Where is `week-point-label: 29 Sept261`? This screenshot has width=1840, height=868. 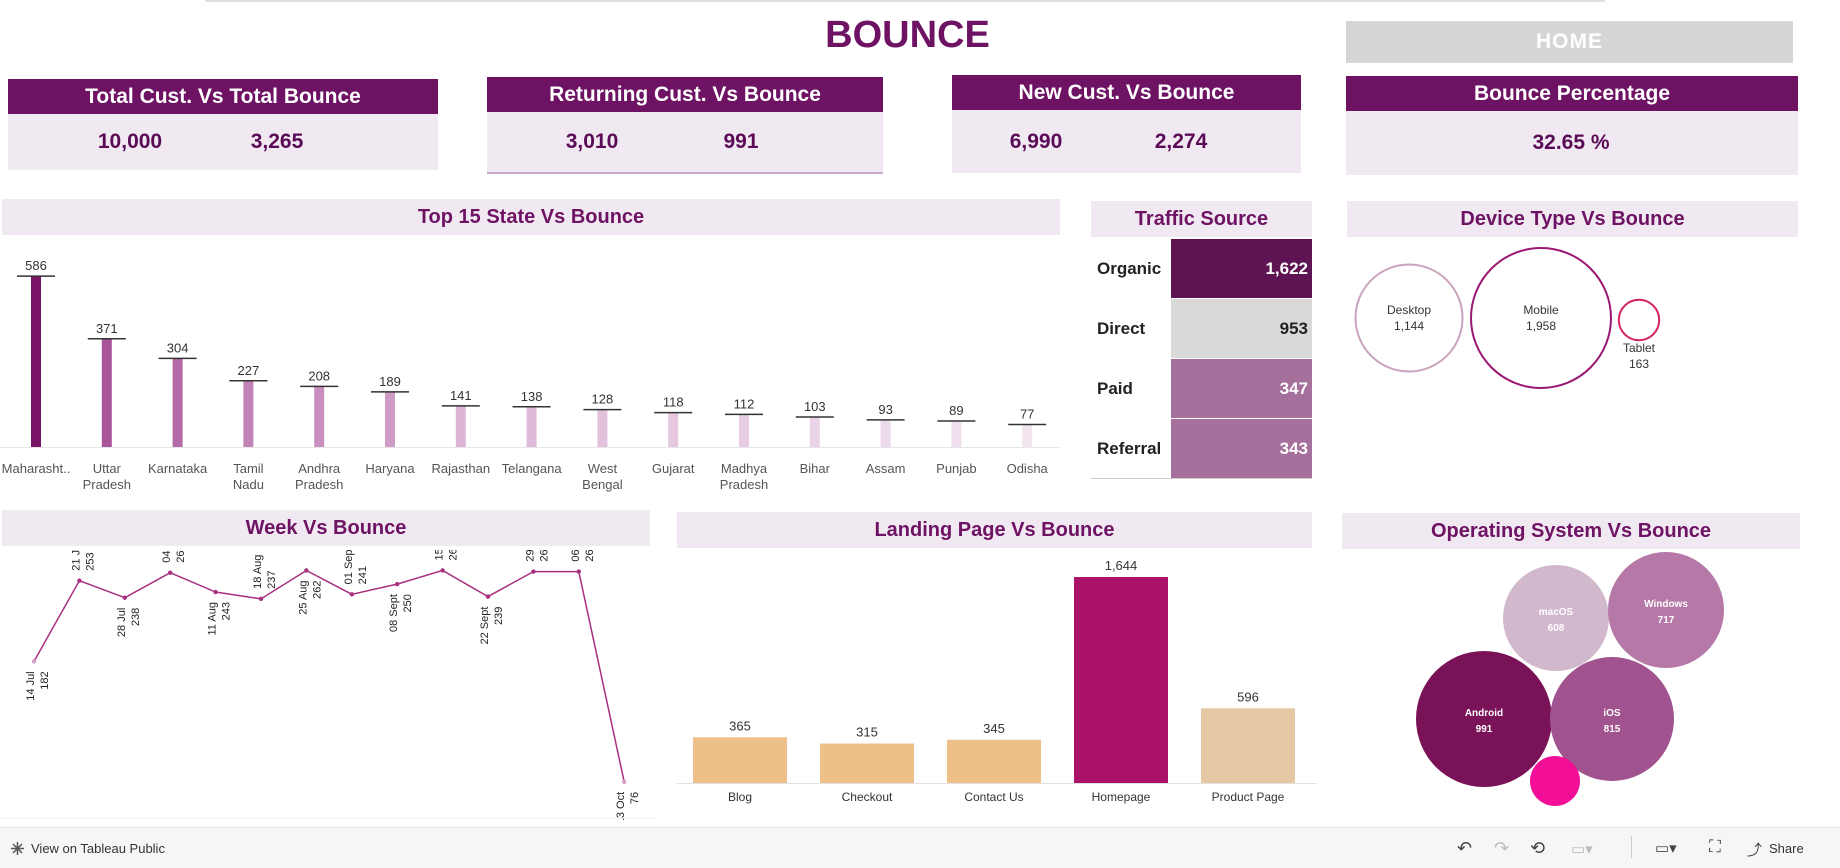
week-point-label: 29 Sept261 is located at coordinates (537, 556).